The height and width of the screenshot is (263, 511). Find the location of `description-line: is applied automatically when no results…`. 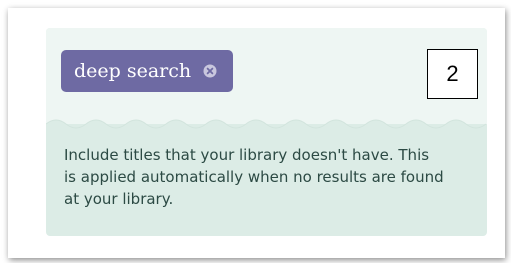

description-line: is applied automatically when no results… is located at coordinates (254, 177).